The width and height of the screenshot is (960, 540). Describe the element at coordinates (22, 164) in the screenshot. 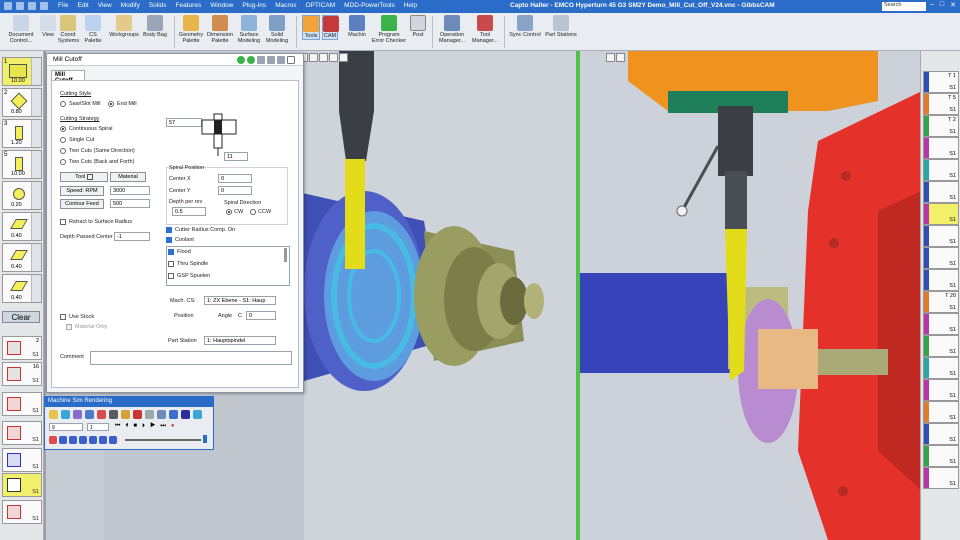

I see `tool-tile-5: 5 10.00` at that location.